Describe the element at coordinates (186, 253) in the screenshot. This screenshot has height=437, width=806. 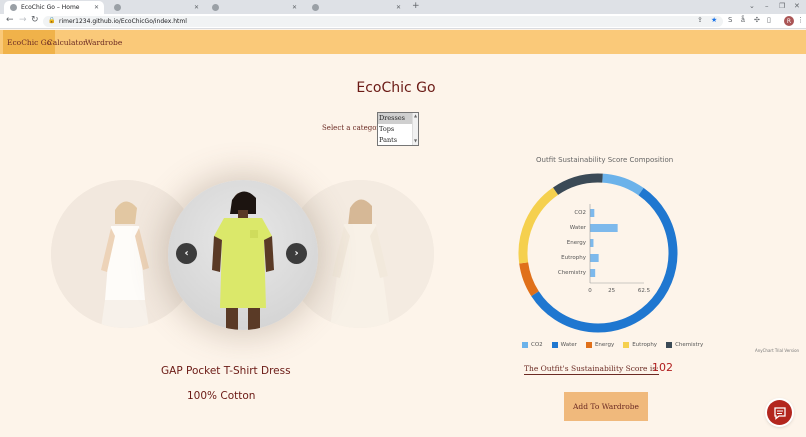
I see `carousel-prev-button: ‹` at that location.